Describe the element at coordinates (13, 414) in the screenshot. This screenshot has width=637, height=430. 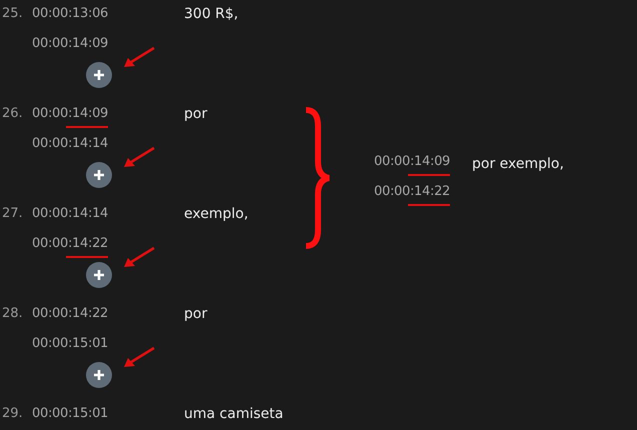
I see `cue-number: 29.` at that location.